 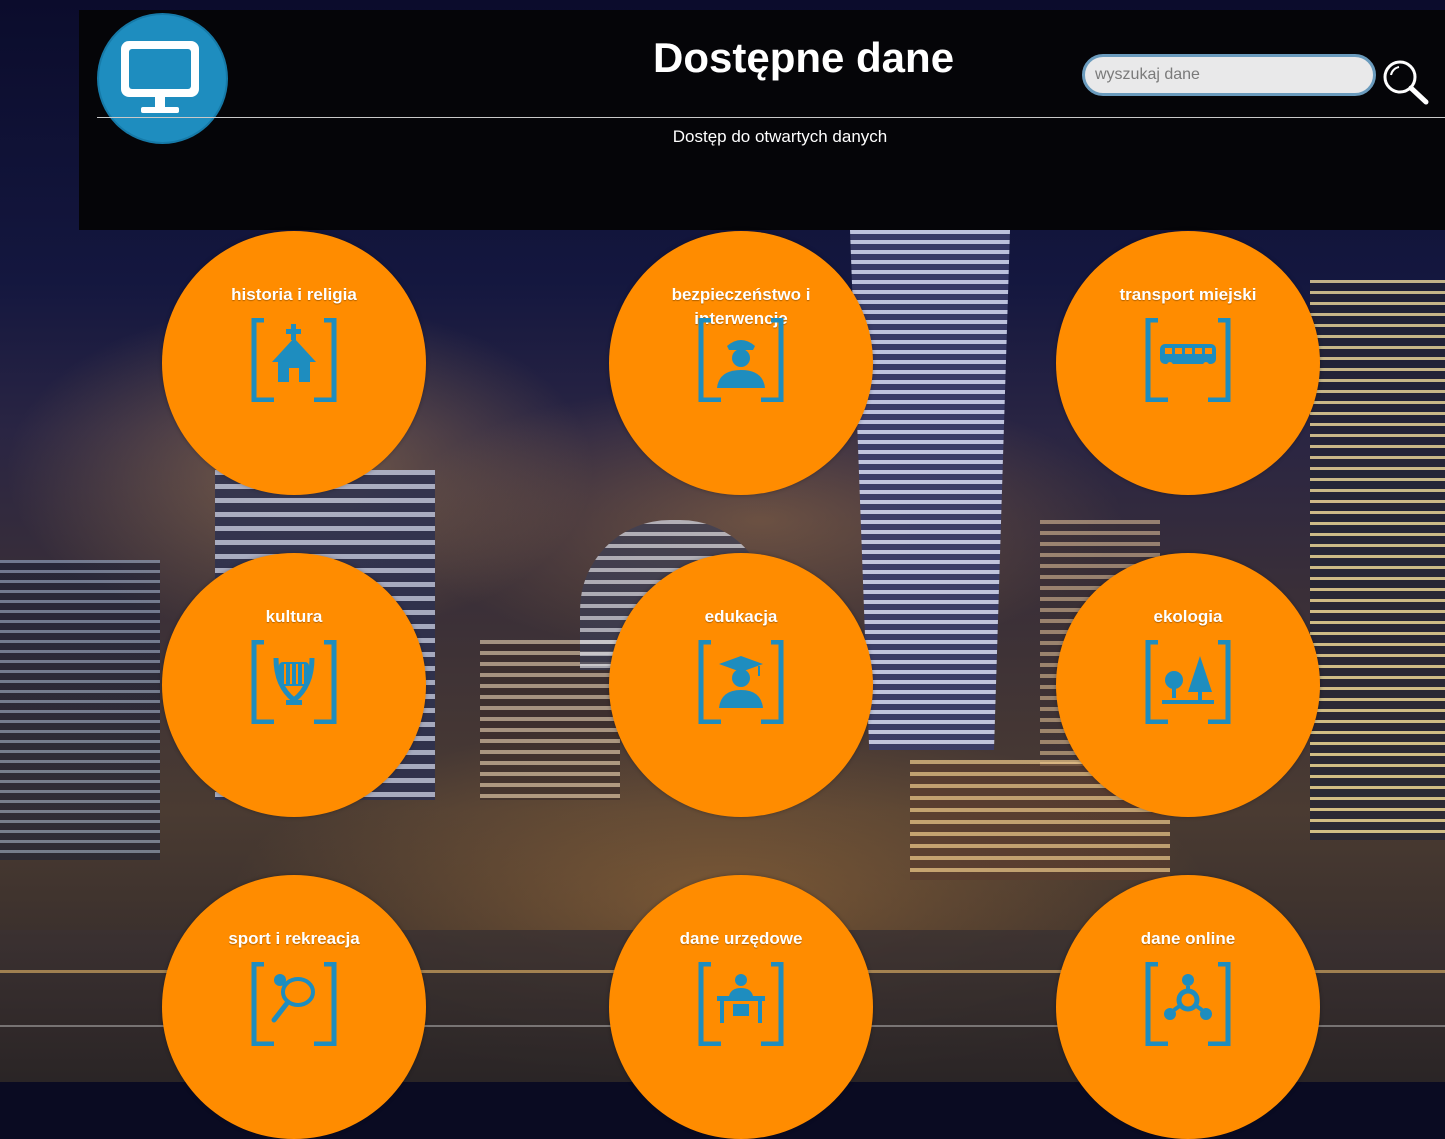 I want to click on category-label: historia i religia, so click(x=294, y=294).